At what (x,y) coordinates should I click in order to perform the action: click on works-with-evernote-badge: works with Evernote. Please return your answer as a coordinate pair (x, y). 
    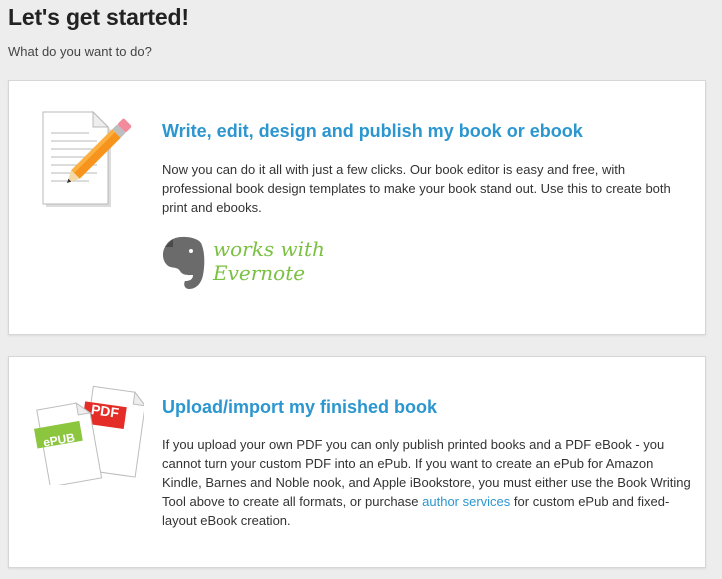
    Looking at the image, I should click on (269, 263).